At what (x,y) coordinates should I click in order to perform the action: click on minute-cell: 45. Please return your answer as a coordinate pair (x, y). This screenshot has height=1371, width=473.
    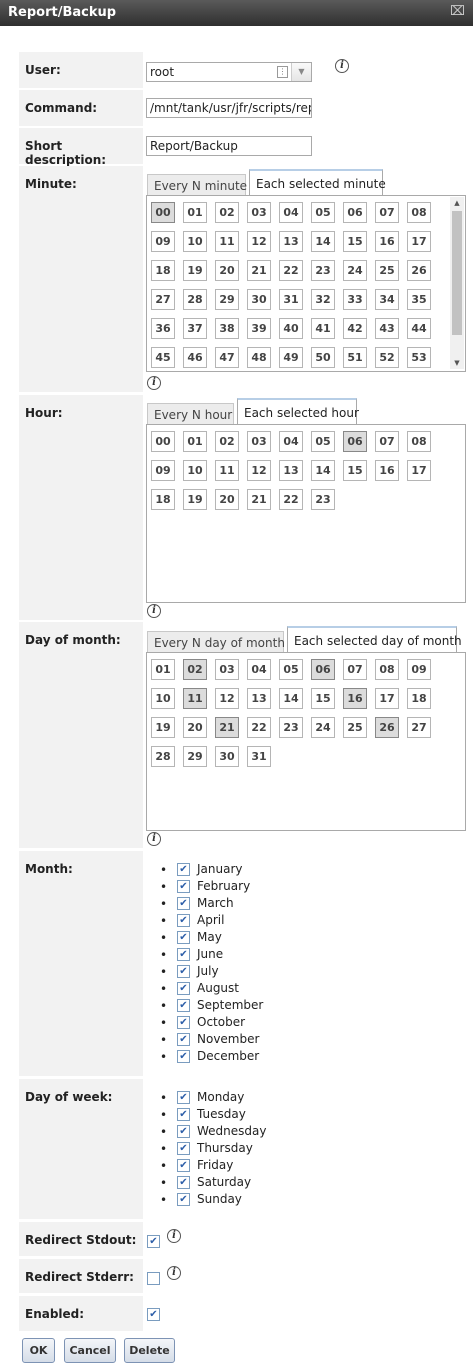
    Looking at the image, I should click on (163, 357).